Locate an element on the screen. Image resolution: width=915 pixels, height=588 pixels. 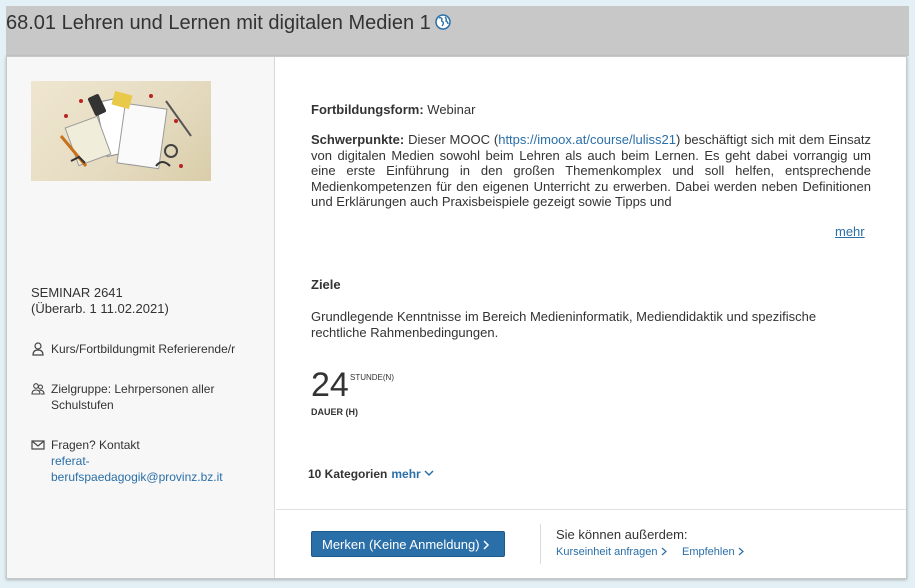
categories: 10 Kategorien mehr is located at coordinates (371, 474).